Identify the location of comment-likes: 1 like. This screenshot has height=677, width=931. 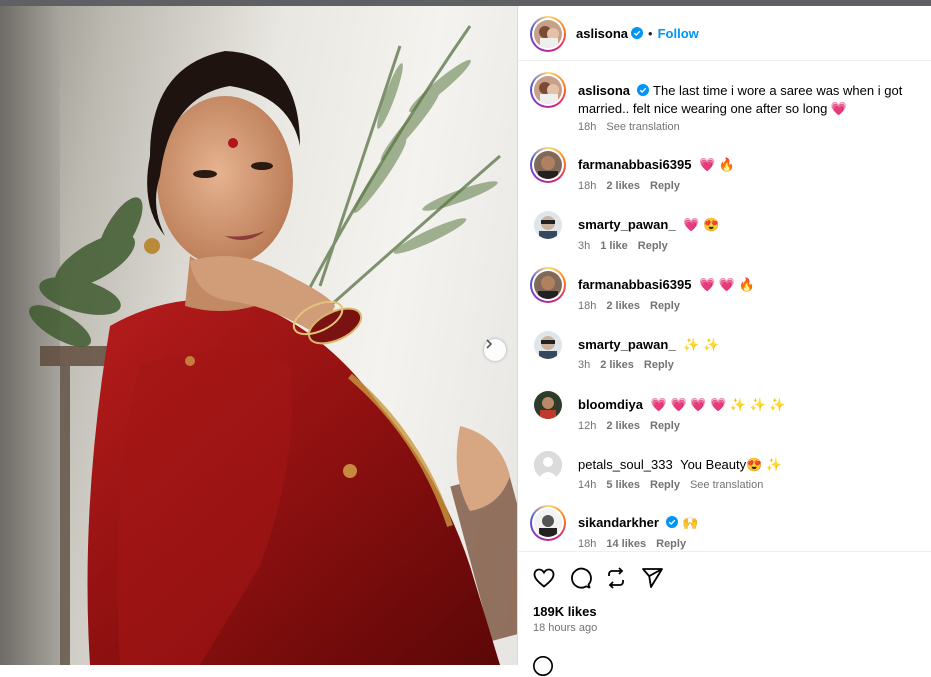
(614, 246).